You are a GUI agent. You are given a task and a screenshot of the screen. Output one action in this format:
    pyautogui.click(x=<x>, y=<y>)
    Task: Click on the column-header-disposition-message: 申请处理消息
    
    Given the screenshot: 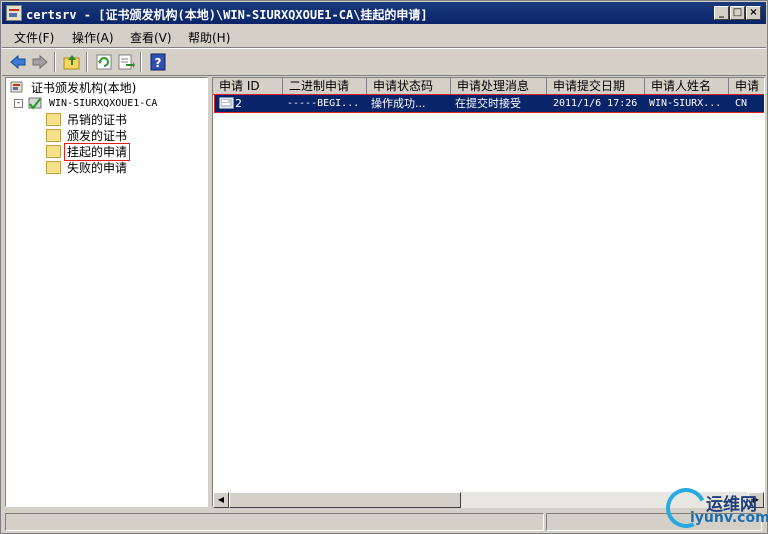 What is the action you would take?
    pyautogui.click(x=499, y=86)
    